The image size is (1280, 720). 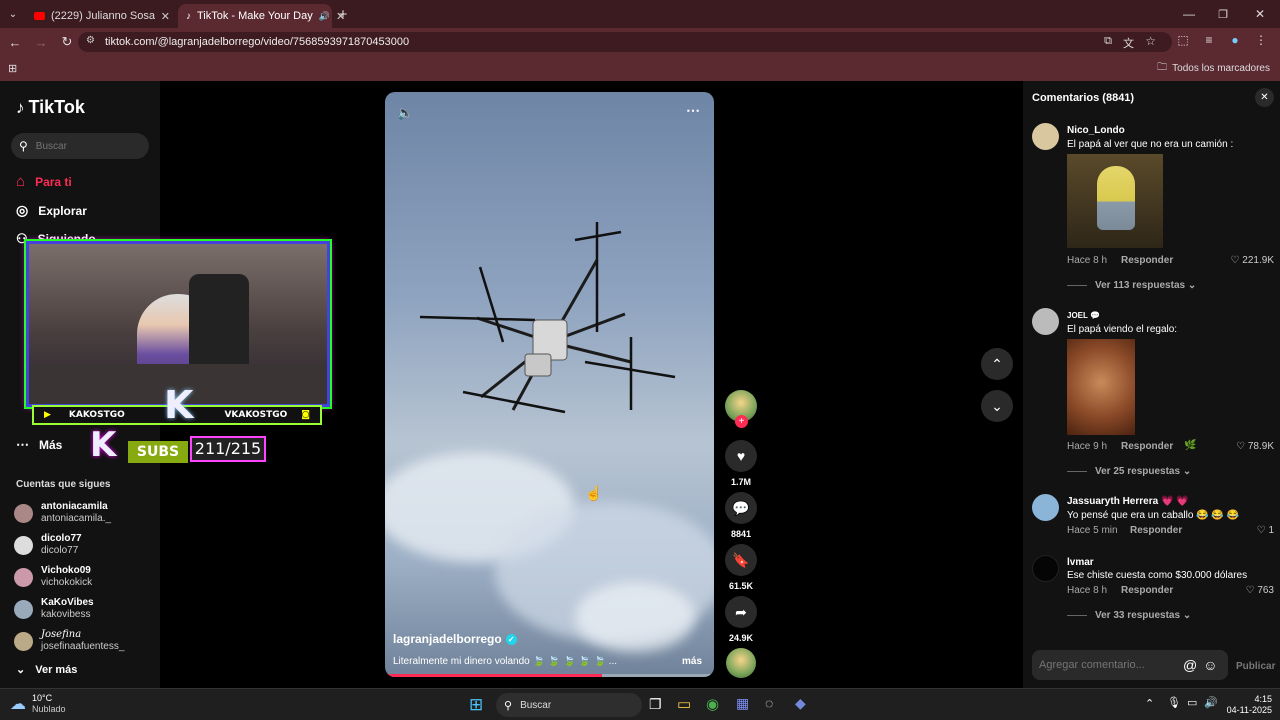 What do you see at coordinates (63, 484) in the screenshot?
I see `following-title: Cuentas que sigues` at bounding box center [63, 484].